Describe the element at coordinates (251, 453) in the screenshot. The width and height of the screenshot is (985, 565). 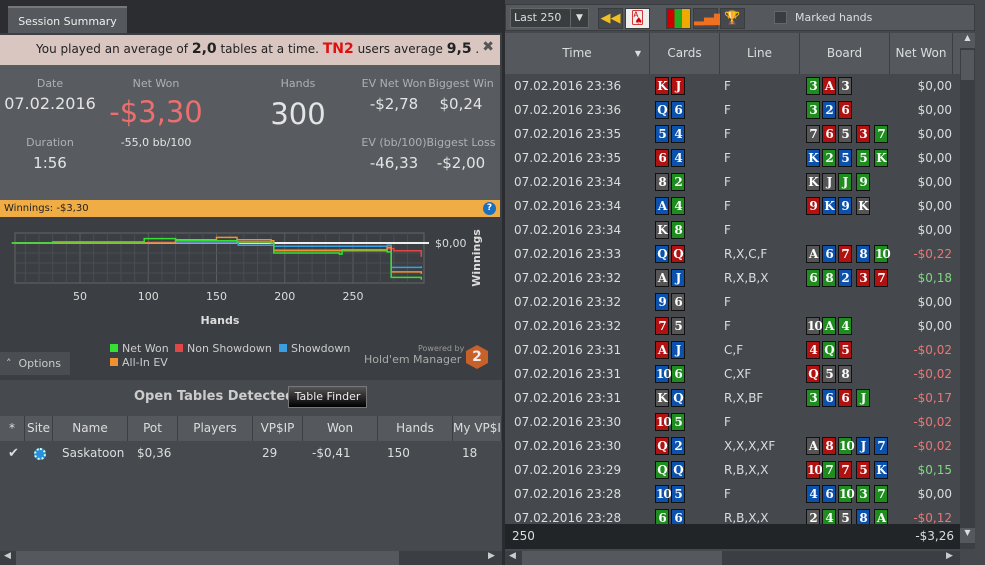
I see `table-row: ✔ Saskatoon $0,36 29 -$0,41 150 18` at that location.